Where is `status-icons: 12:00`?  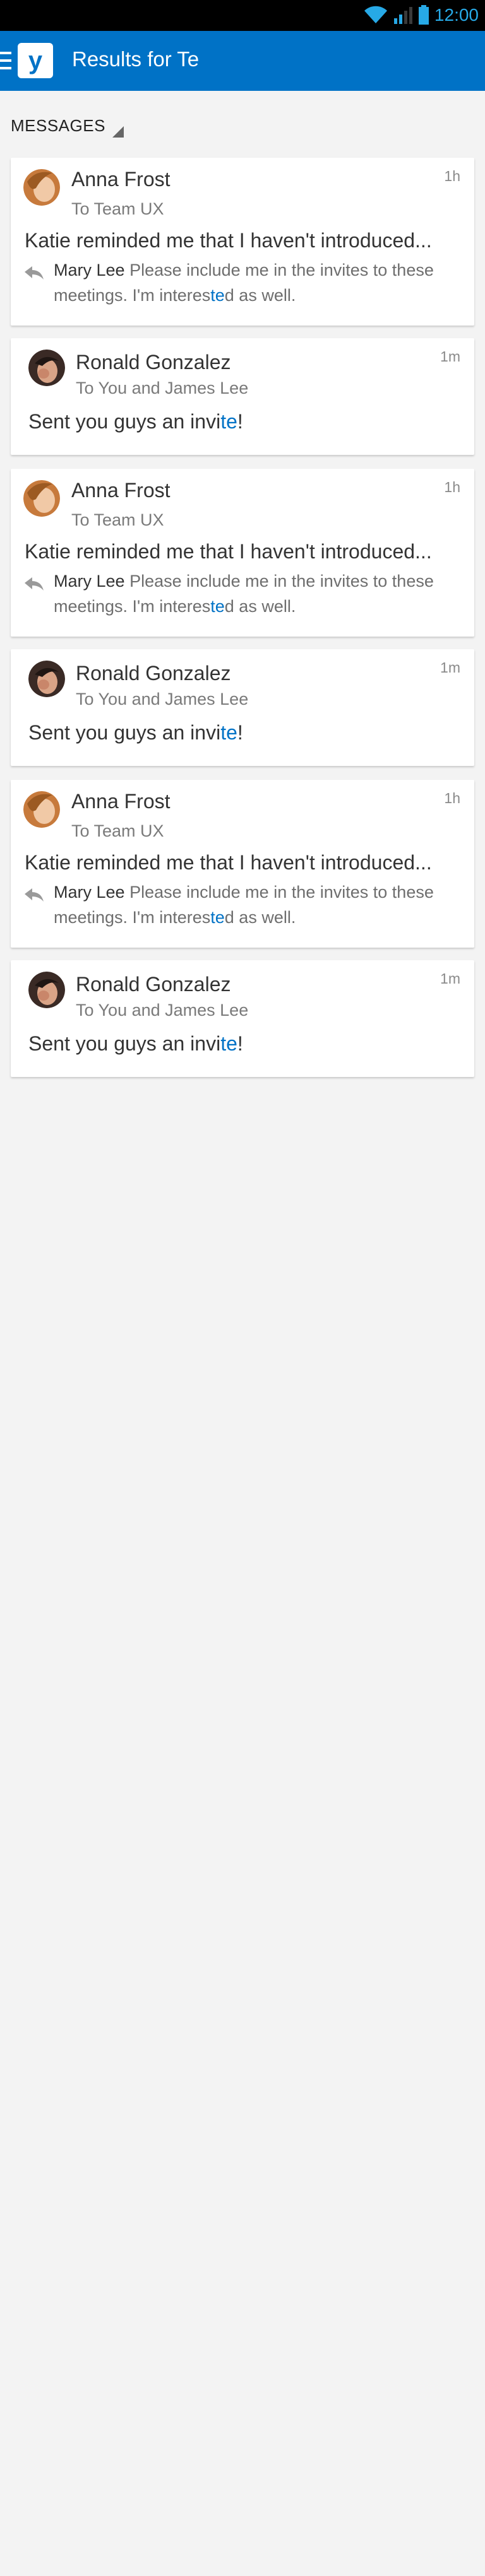
status-icons: 12:00 is located at coordinates (421, 15).